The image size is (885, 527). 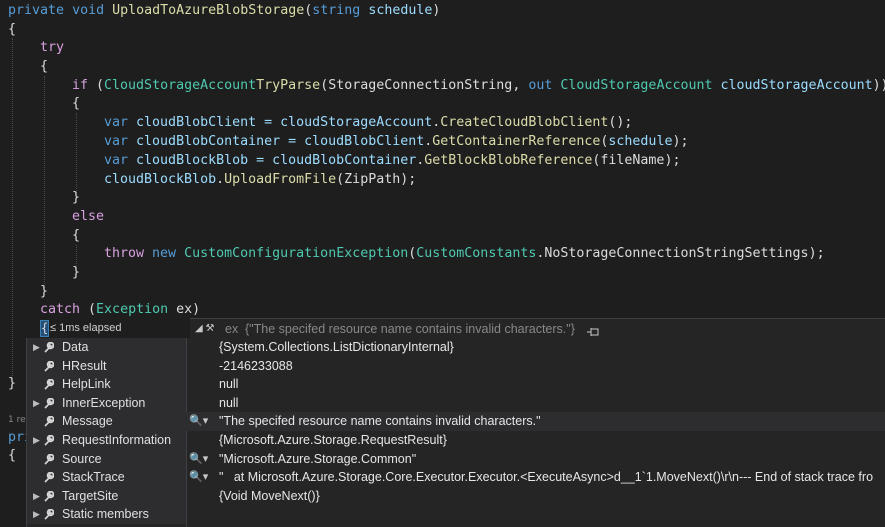 I want to click on code-line-2: {, so click(x=12, y=29).